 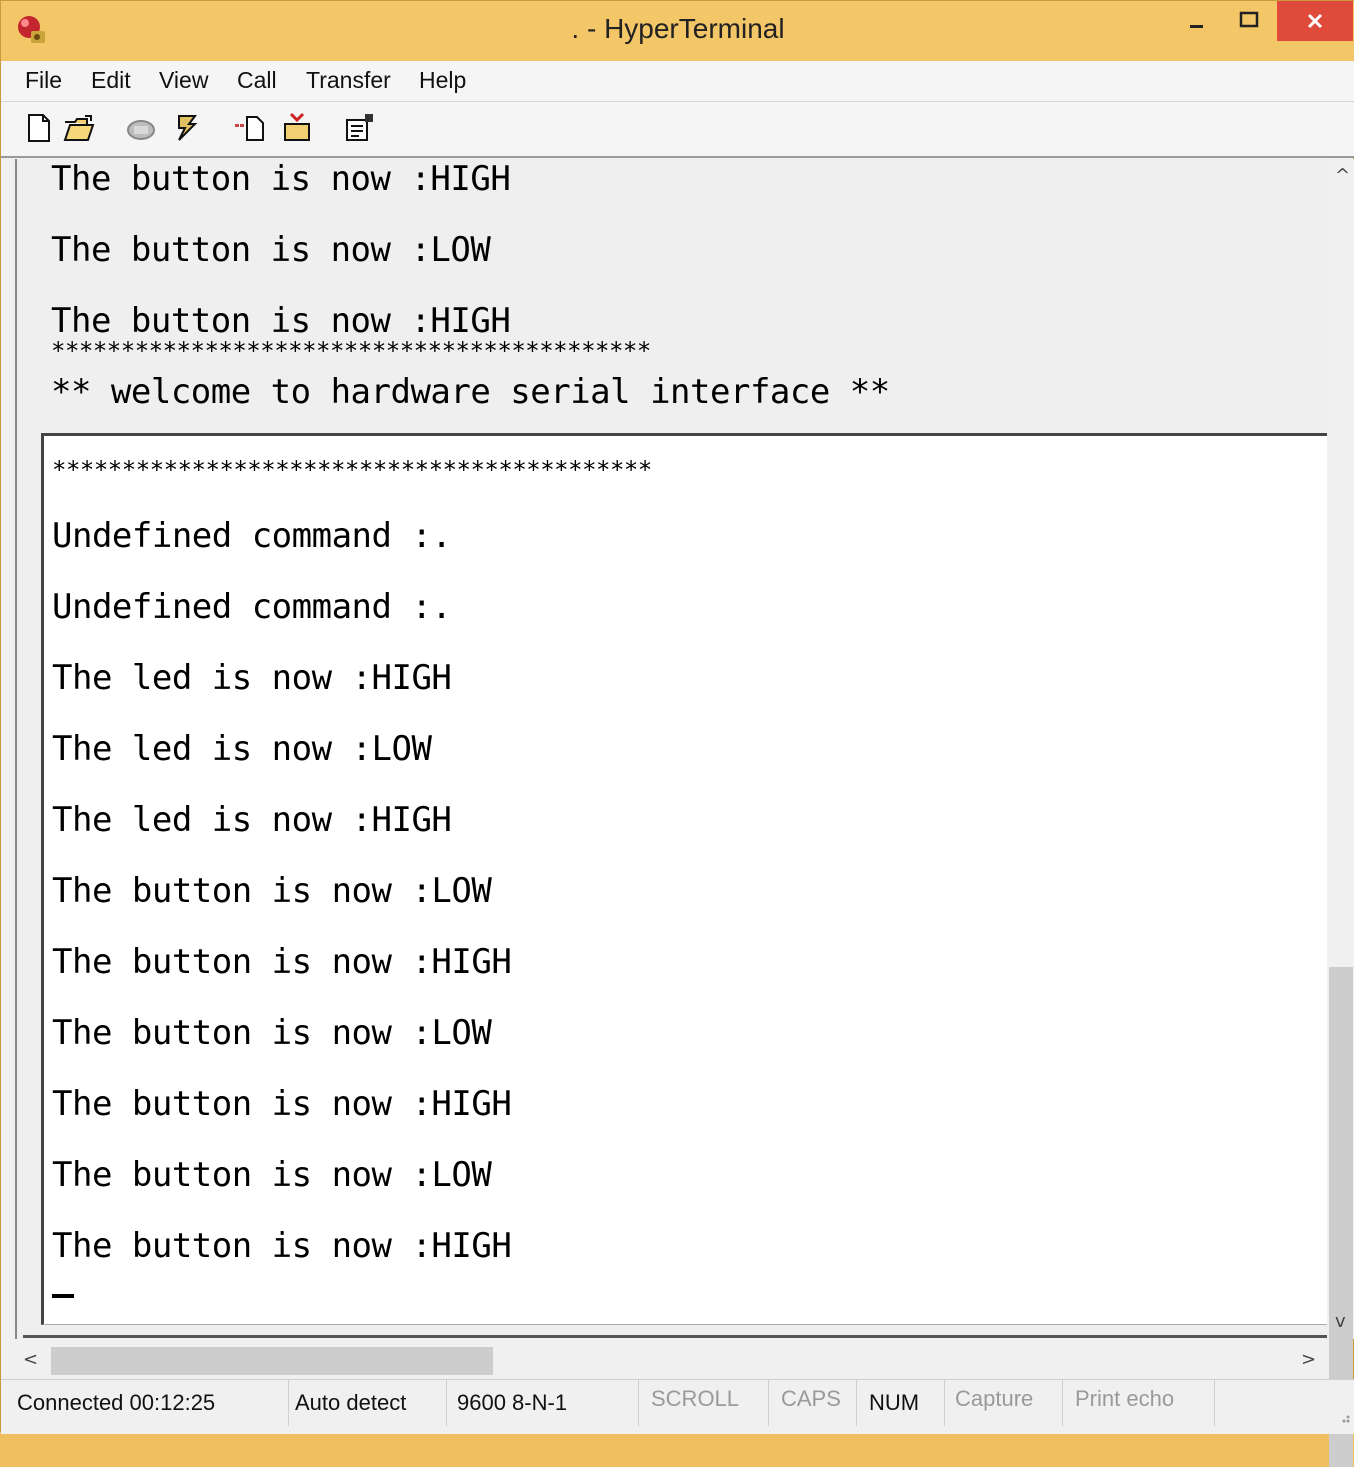 What do you see at coordinates (79, 128) in the screenshot?
I see `open-folder-icon` at bounding box center [79, 128].